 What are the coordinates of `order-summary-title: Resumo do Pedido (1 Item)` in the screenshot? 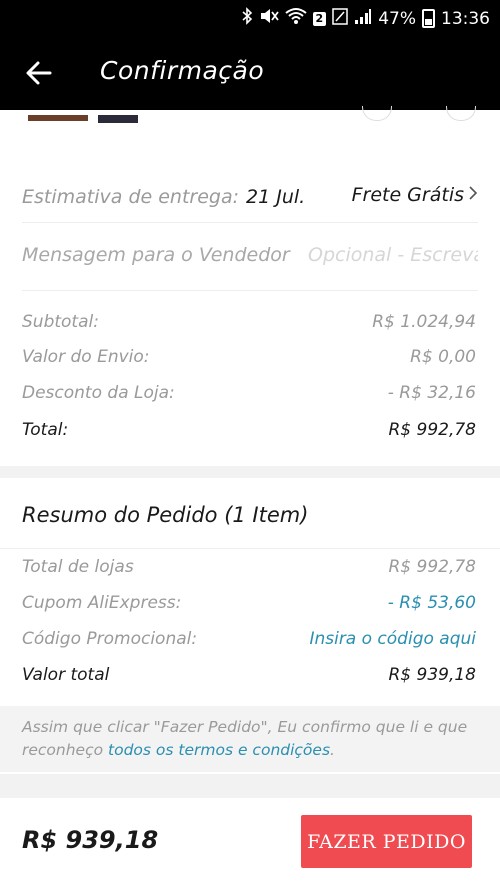 It's located at (165, 515).